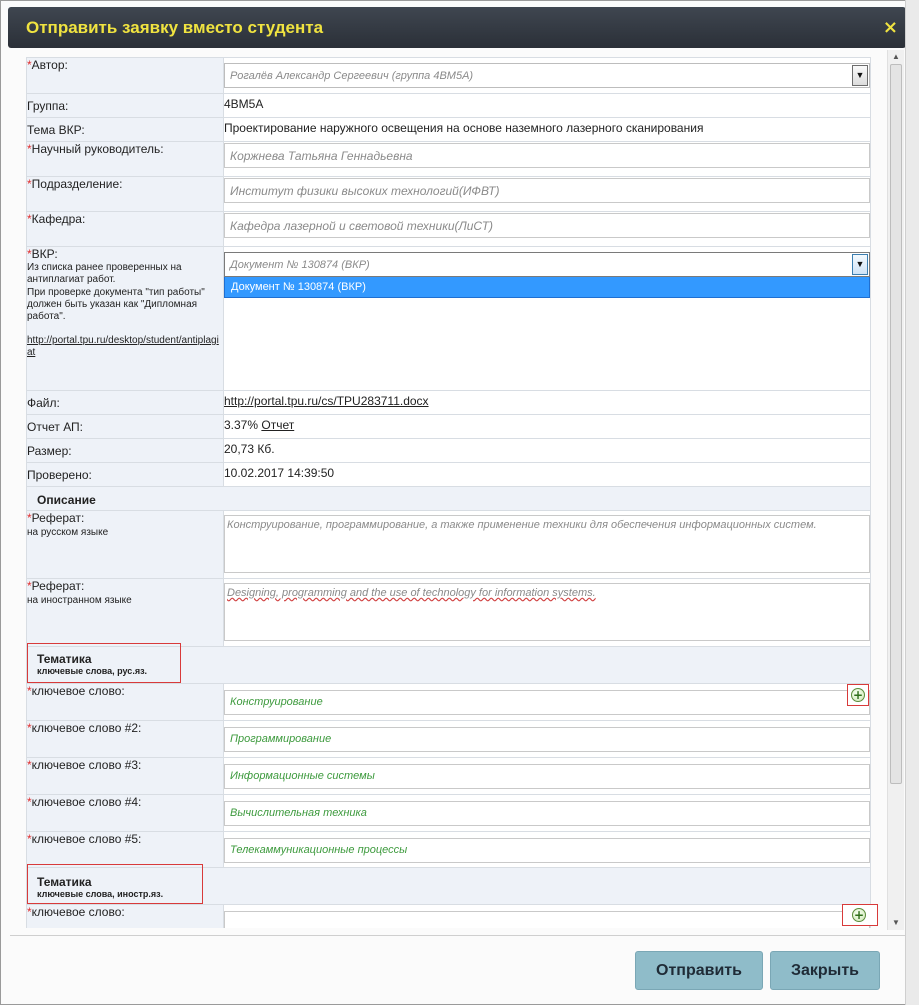  I want to click on keyword-ru-field: Информационные системы, so click(547, 776).